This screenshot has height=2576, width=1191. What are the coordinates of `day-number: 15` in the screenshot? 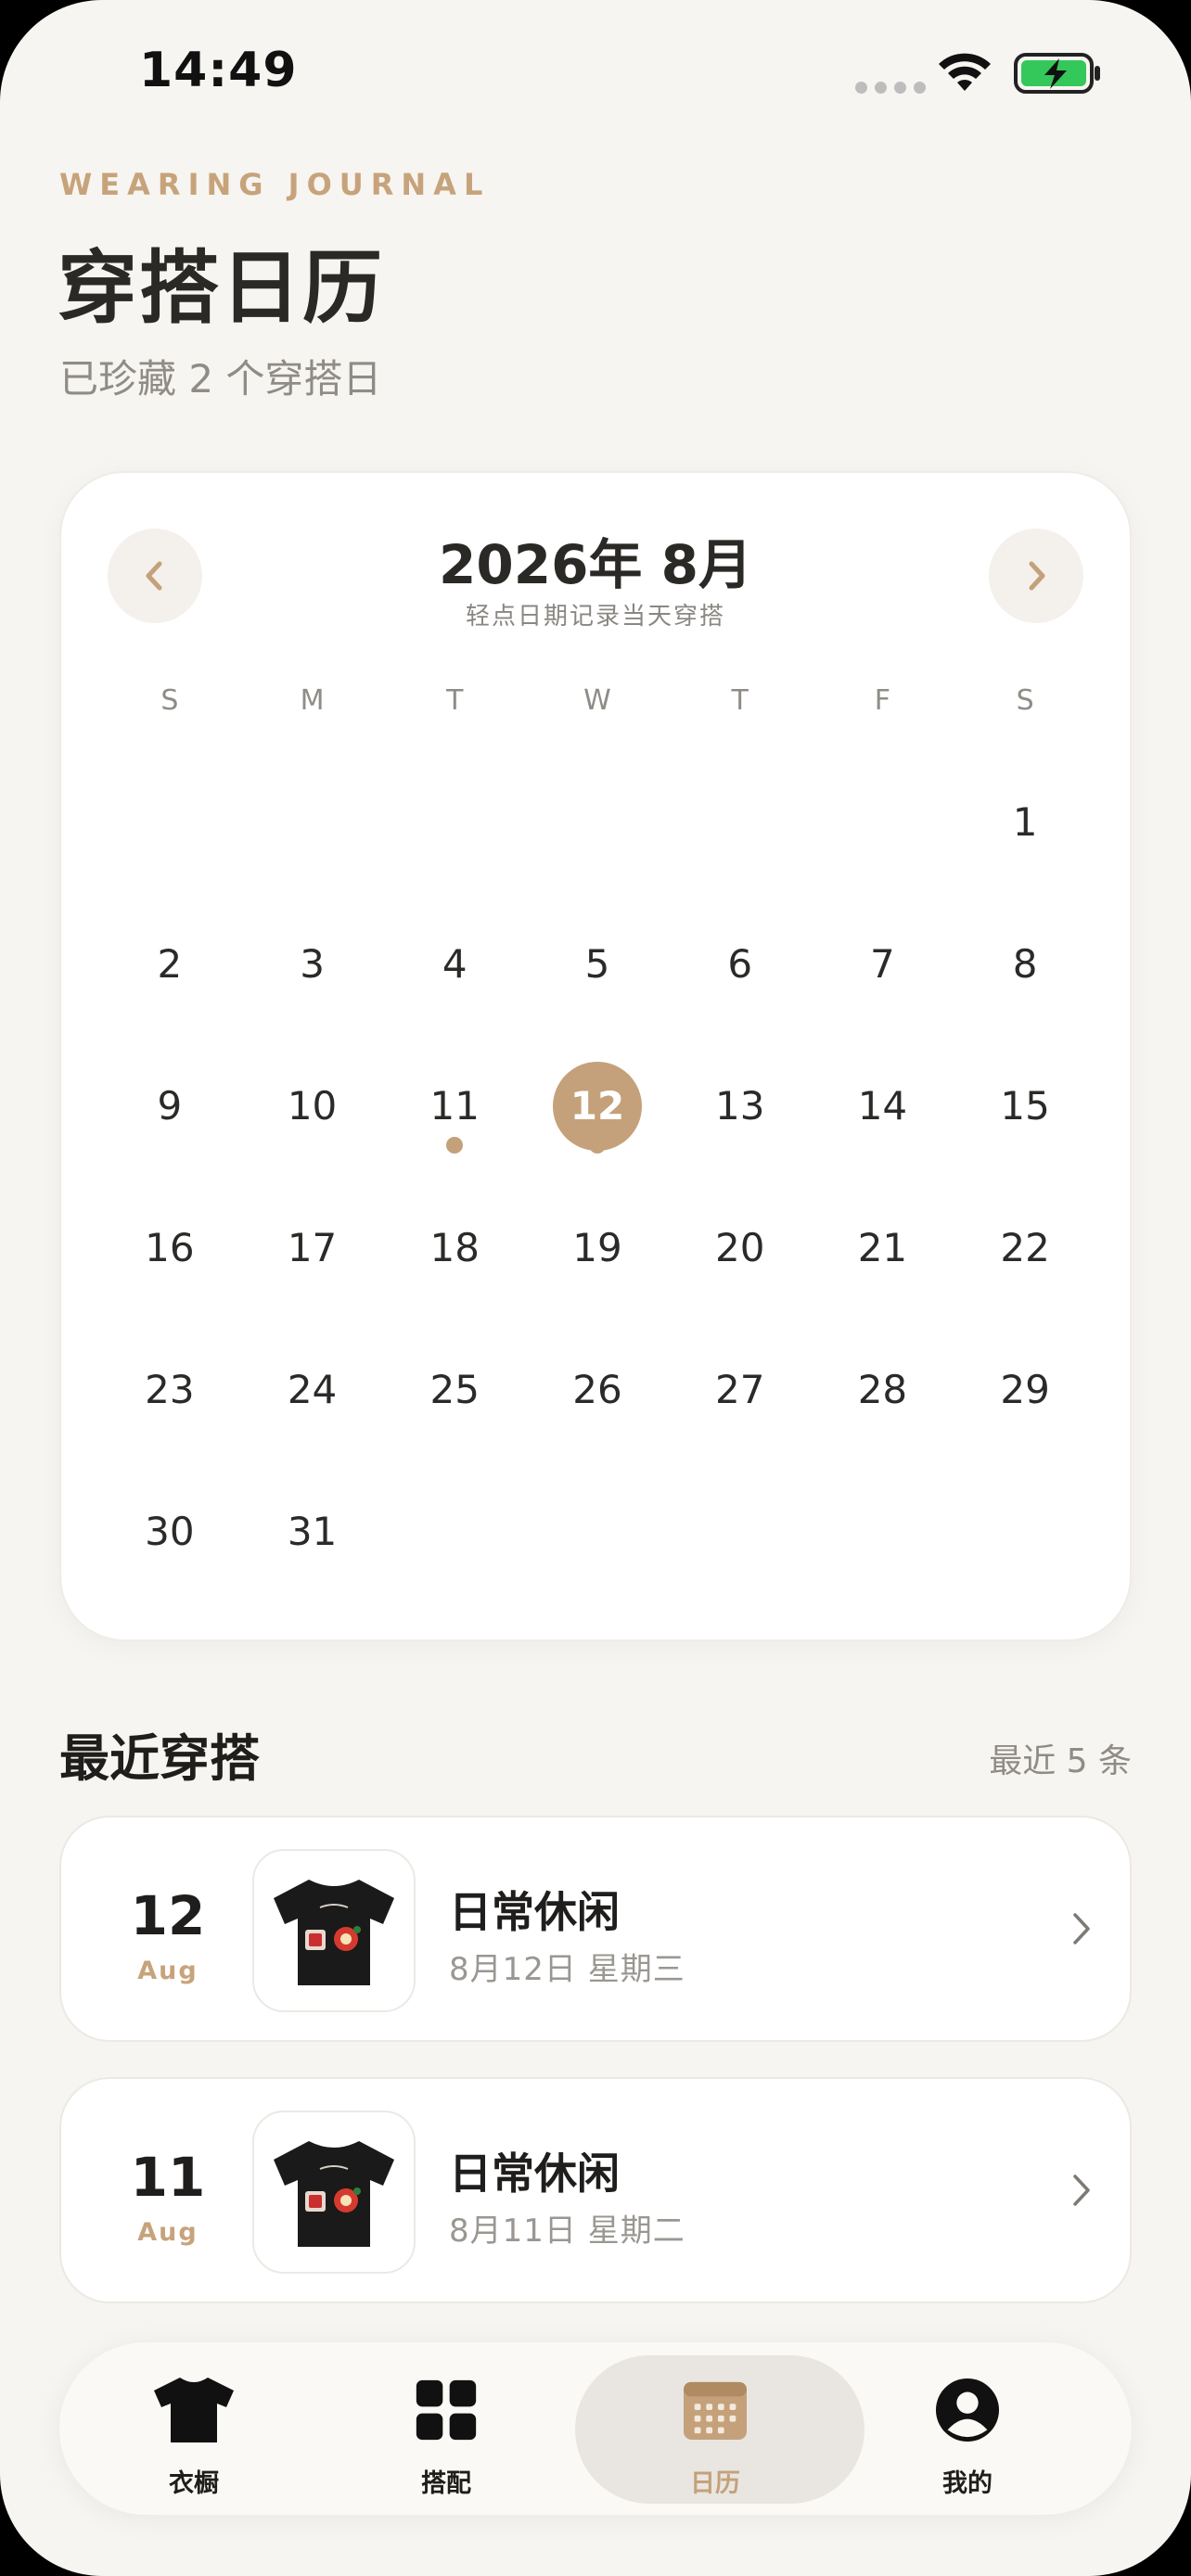 It's located at (1025, 1106).